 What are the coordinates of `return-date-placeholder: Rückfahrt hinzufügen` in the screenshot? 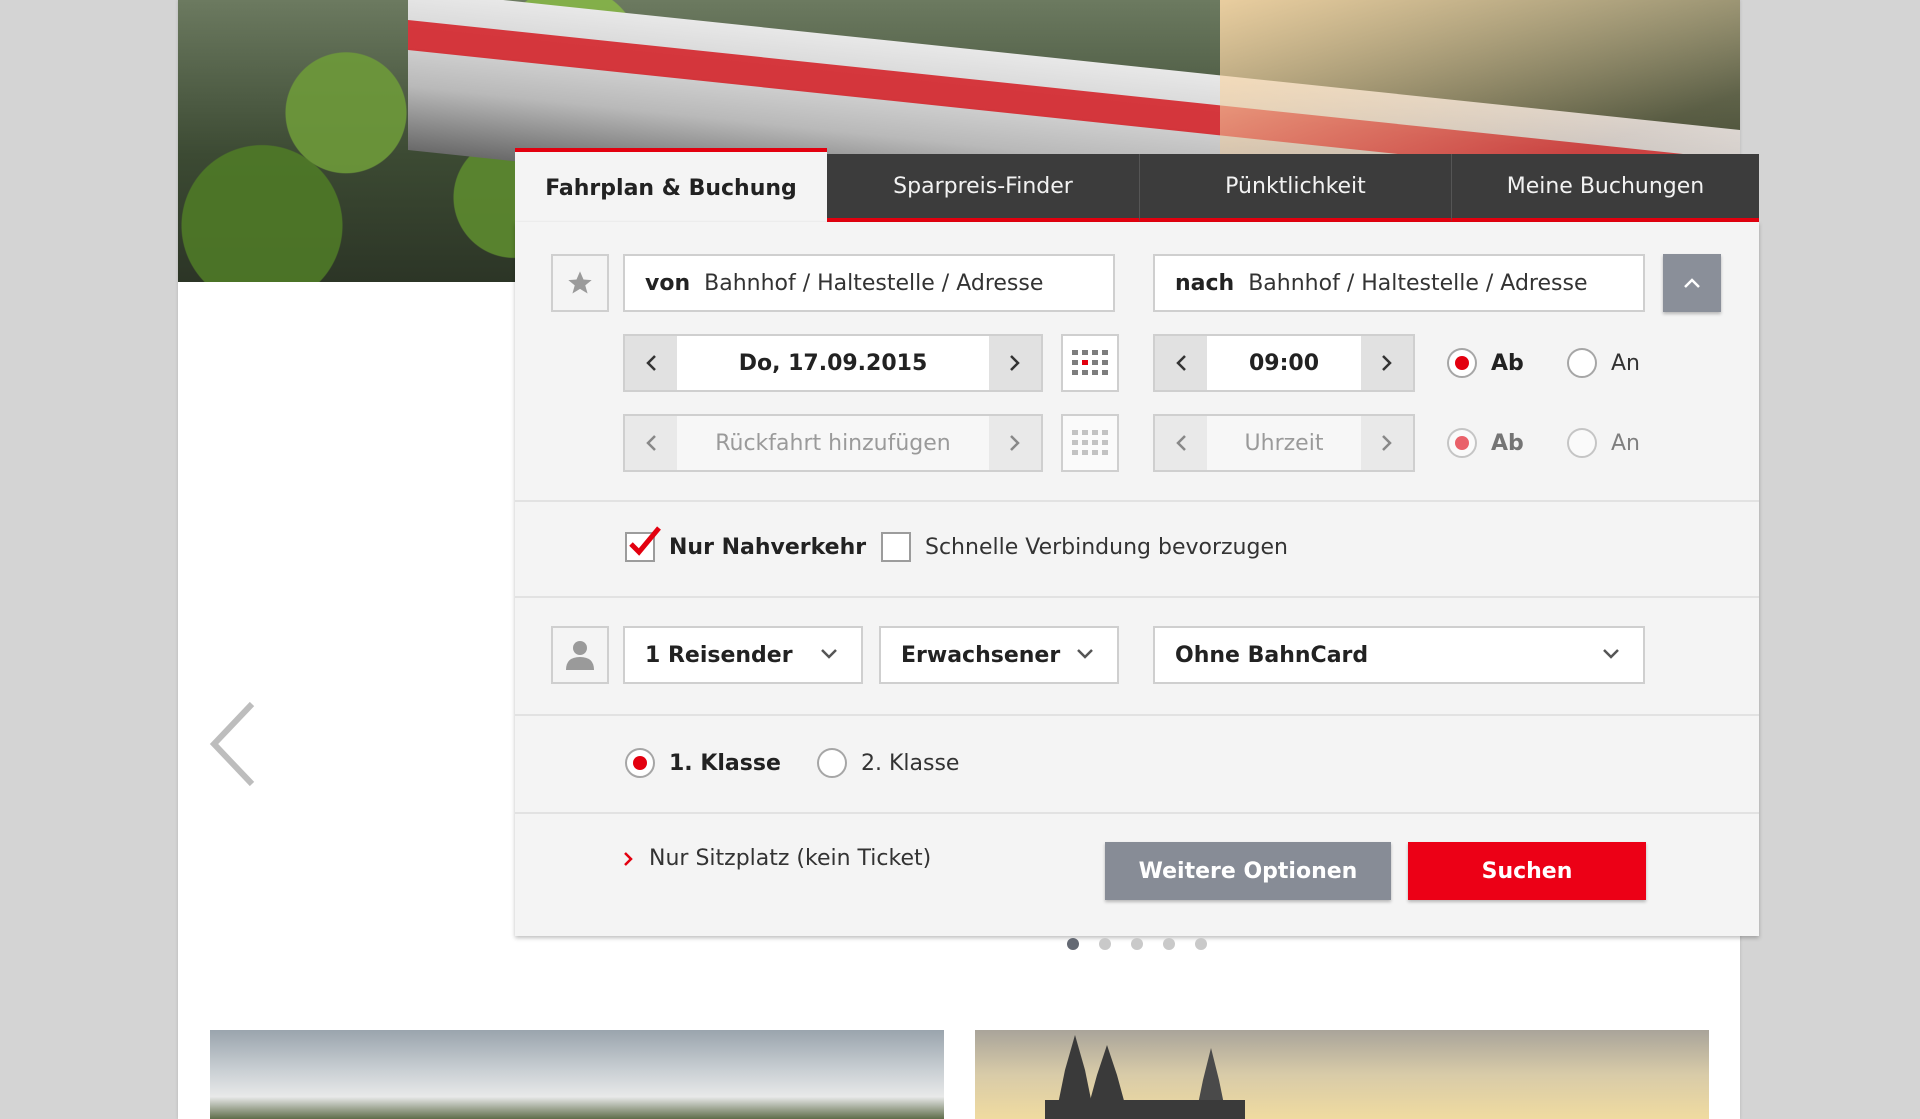 It's located at (833, 443).